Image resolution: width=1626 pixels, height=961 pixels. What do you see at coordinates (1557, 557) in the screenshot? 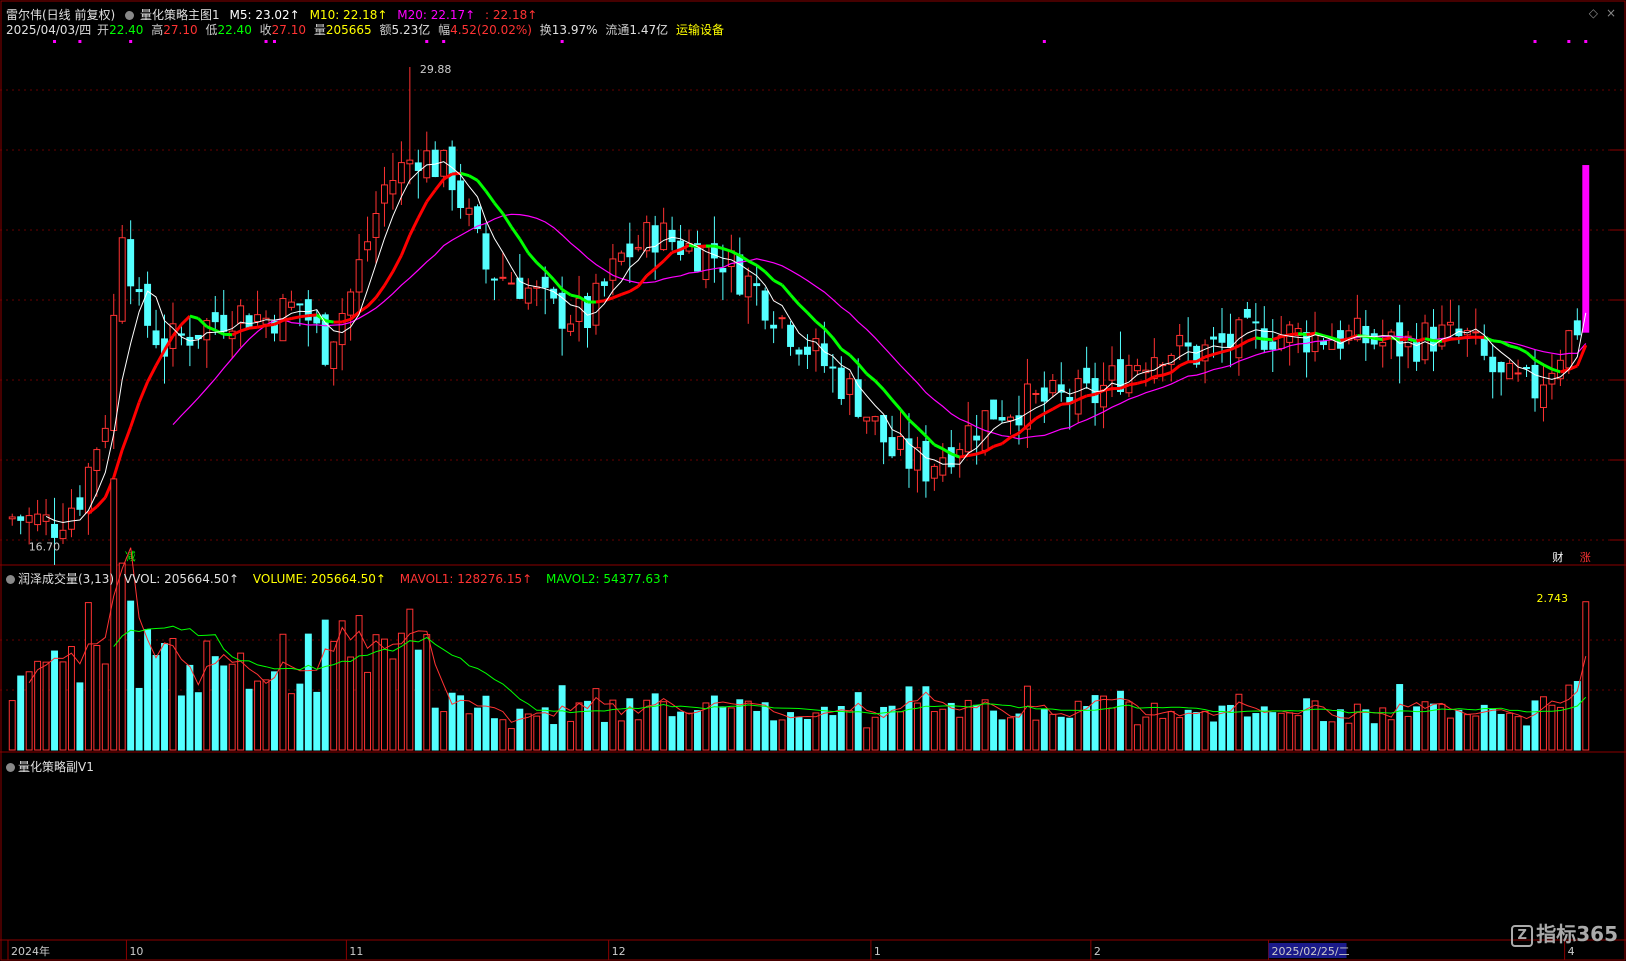
I see `finance-marker: 财` at bounding box center [1557, 557].